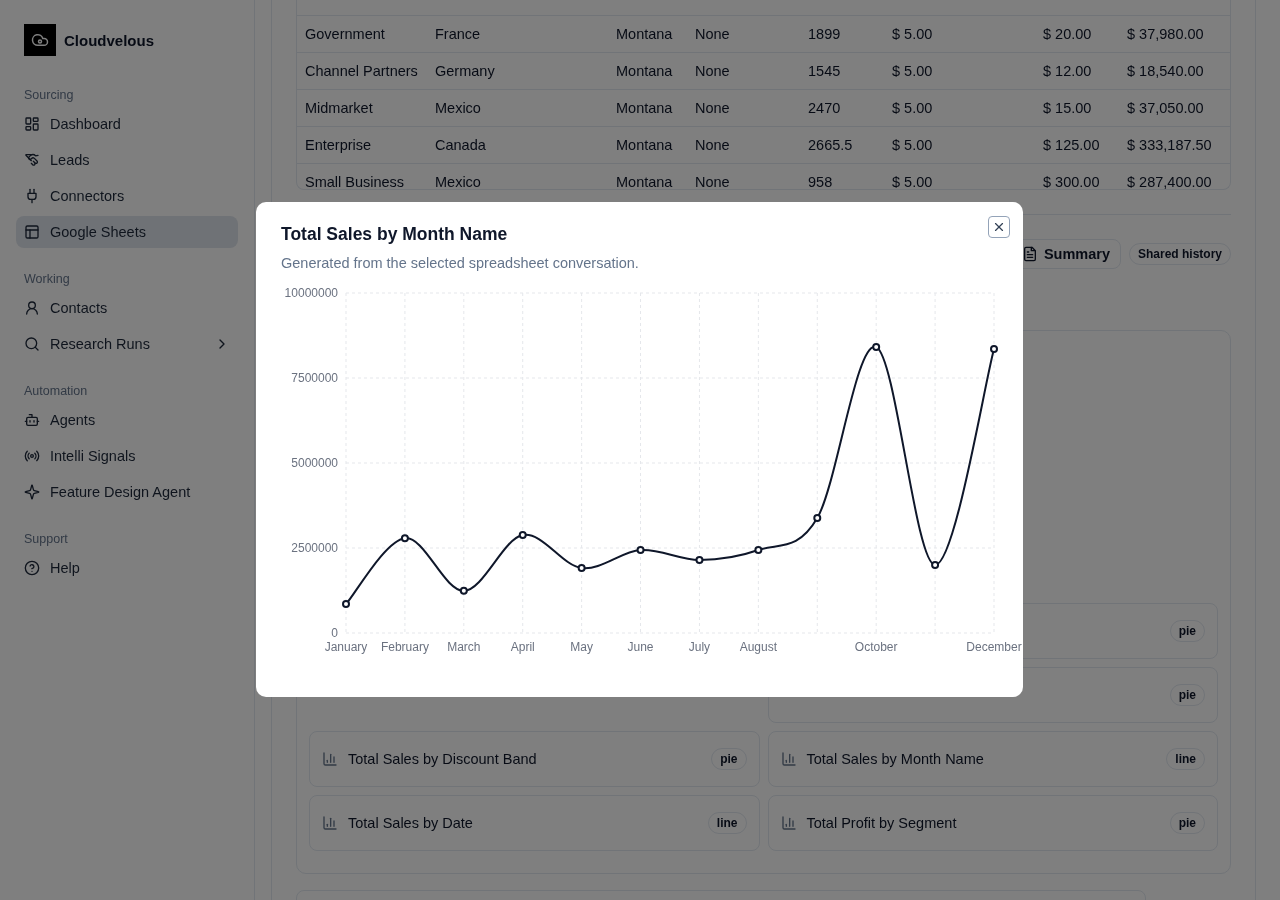 The image size is (1280, 900). I want to click on table-cell-text: $ 18,540.00, so click(1166, 71).